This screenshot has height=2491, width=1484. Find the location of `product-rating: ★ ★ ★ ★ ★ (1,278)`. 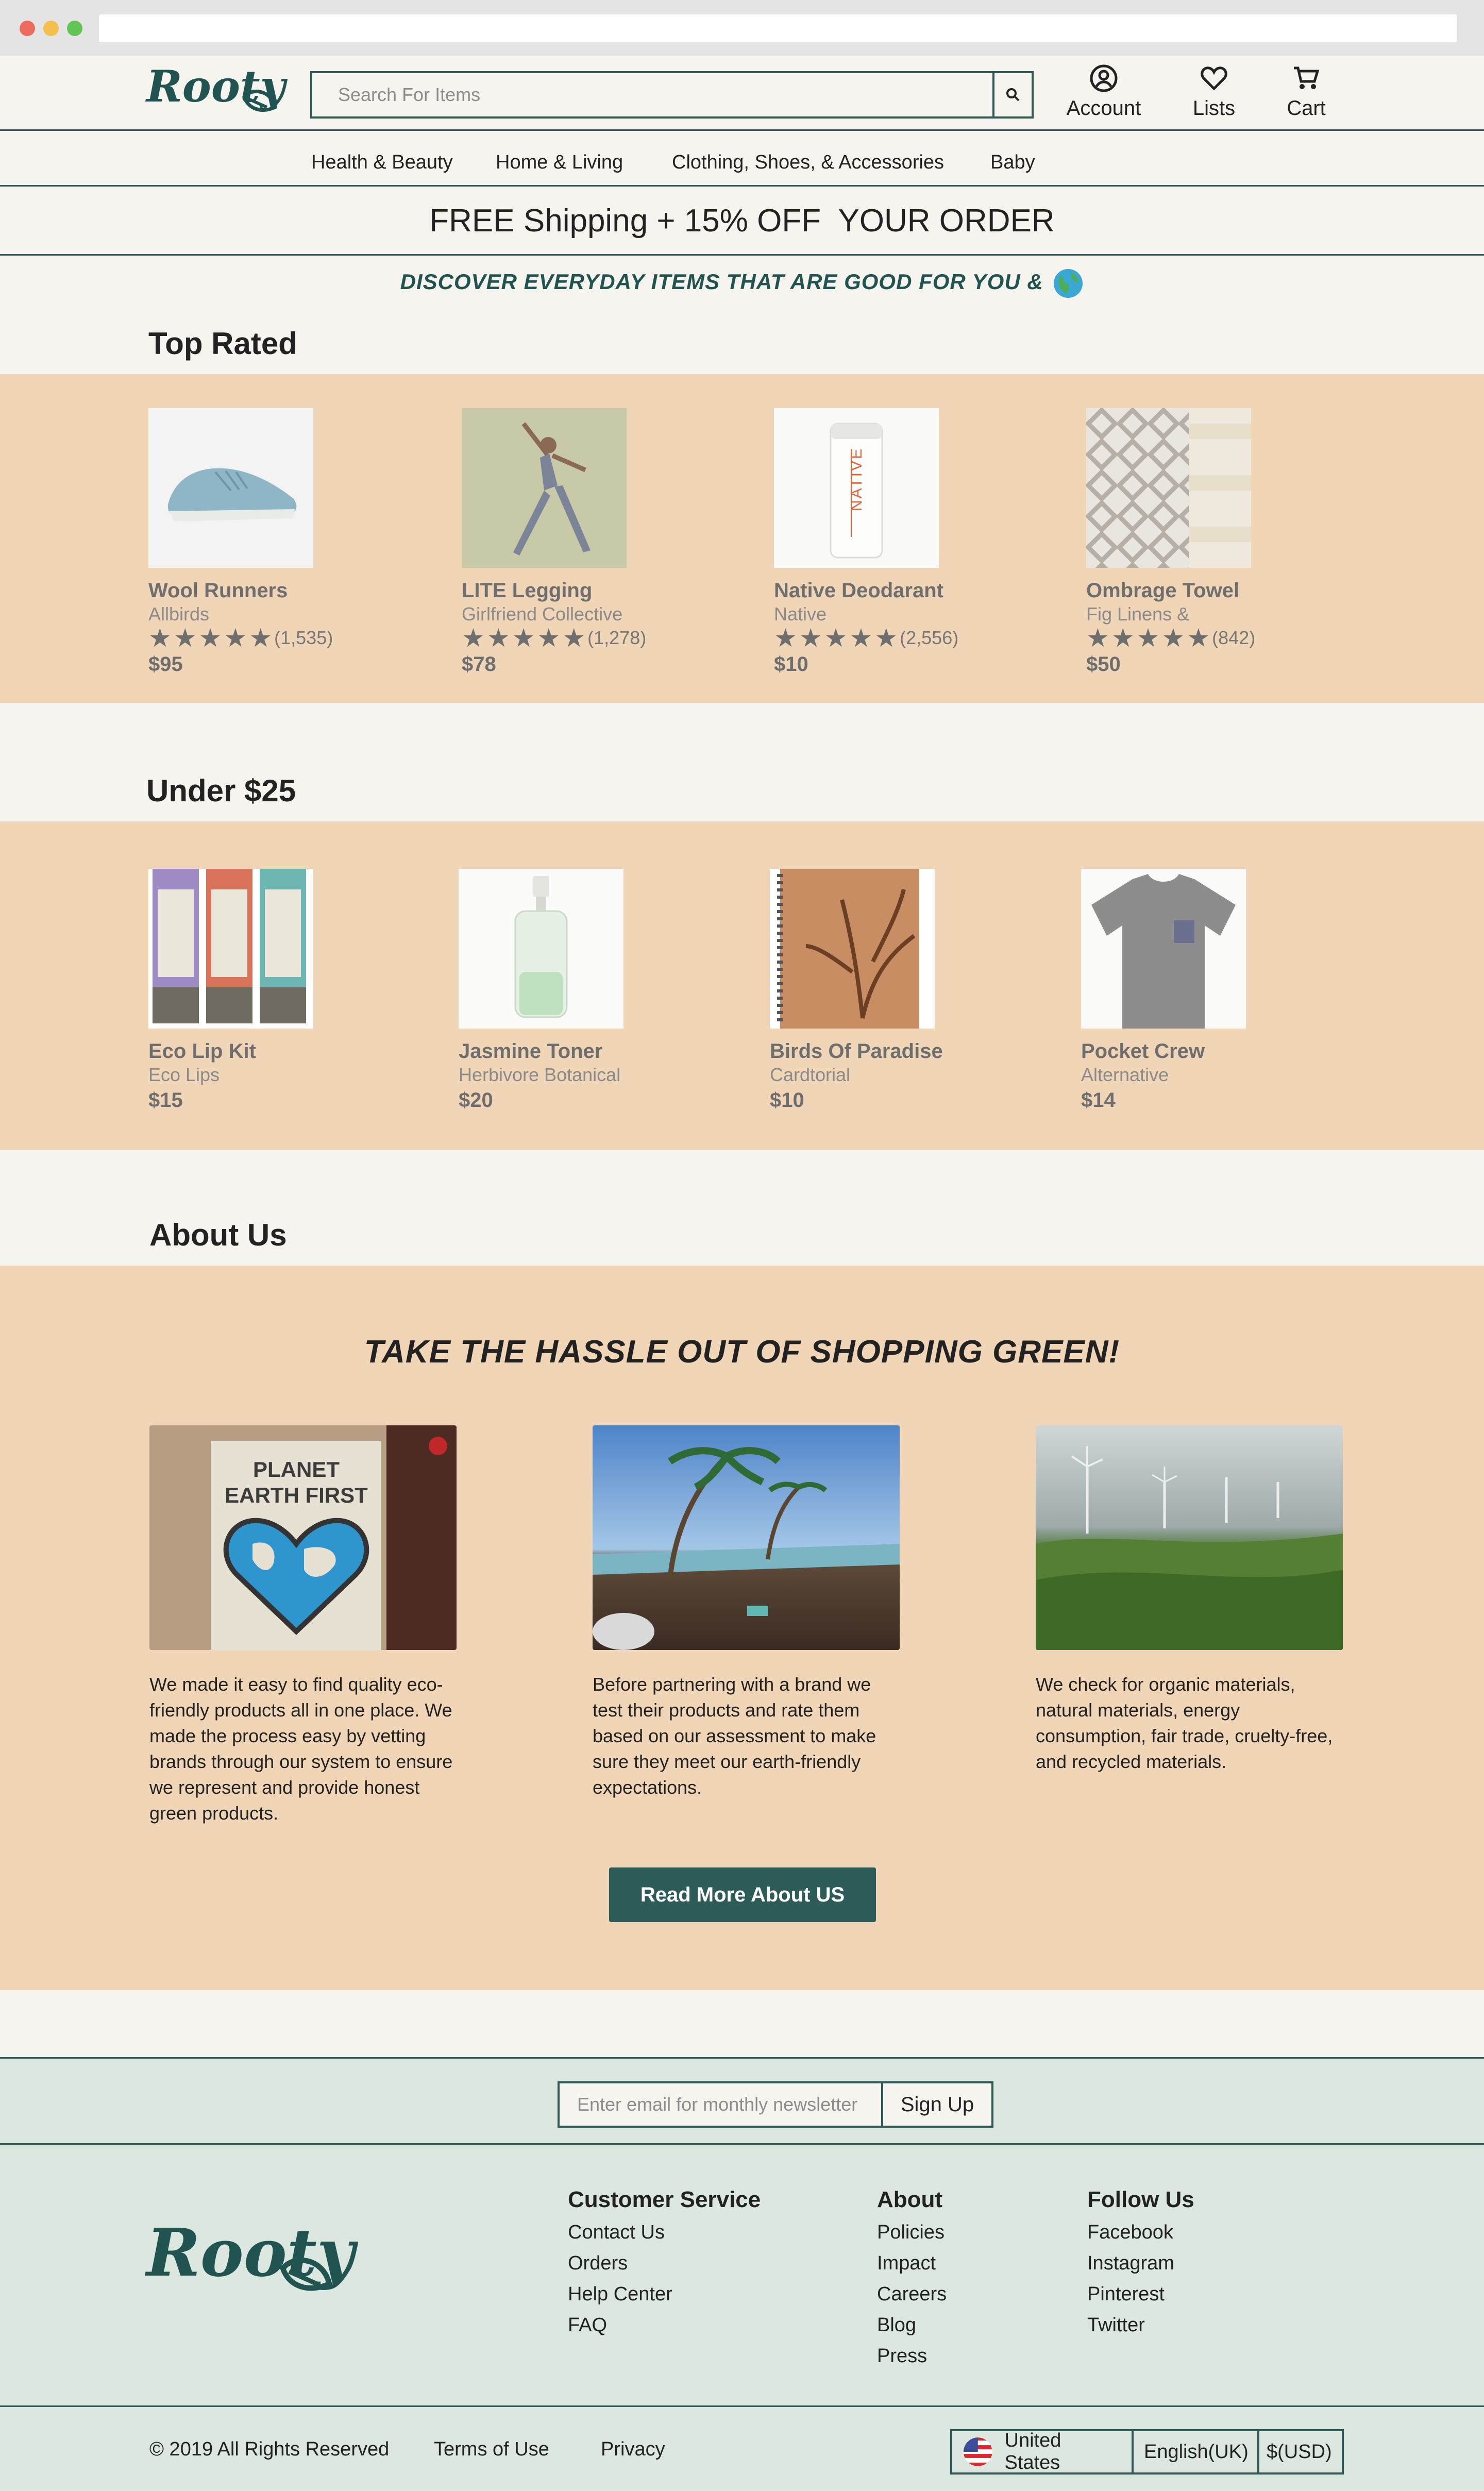

product-rating: ★ ★ ★ ★ ★ (1,278) is located at coordinates (596, 638).